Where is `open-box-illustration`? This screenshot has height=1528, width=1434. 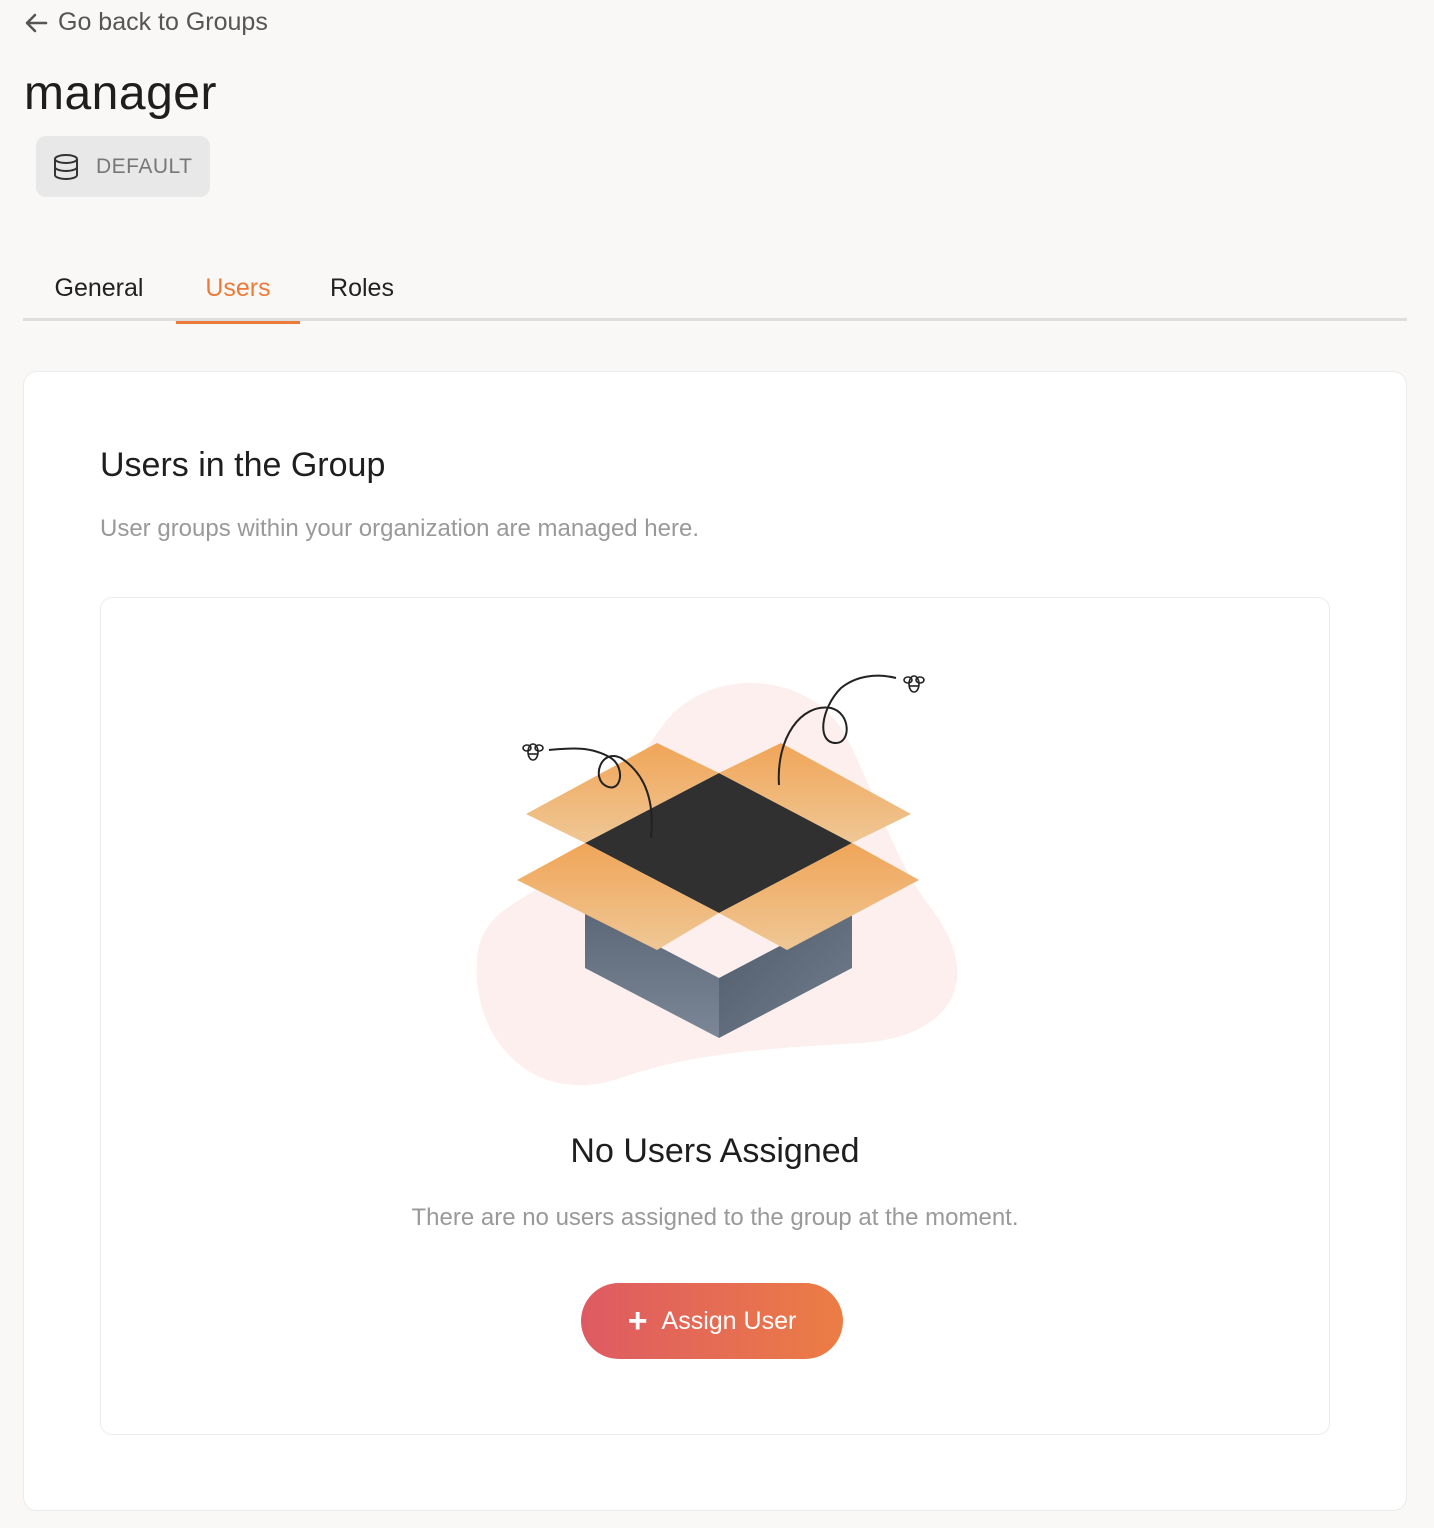 open-box-illustration is located at coordinates (717, 880).